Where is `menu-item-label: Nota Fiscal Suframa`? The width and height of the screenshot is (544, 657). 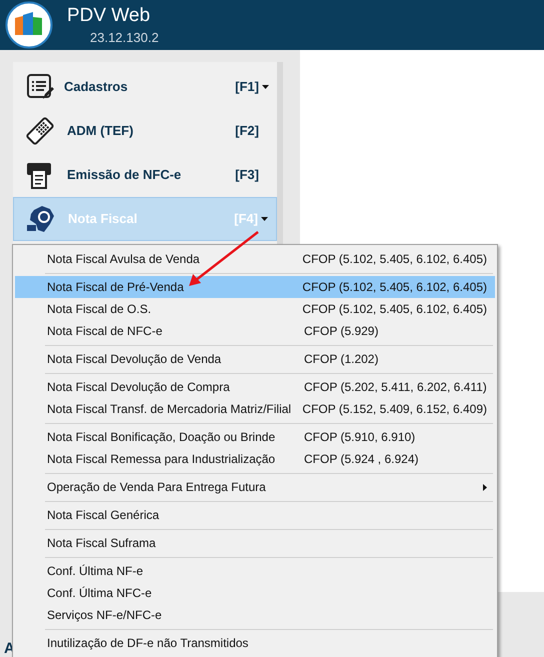
menu-item-label: Nota Fiscal Suframa is located at coordinates (102, 543).